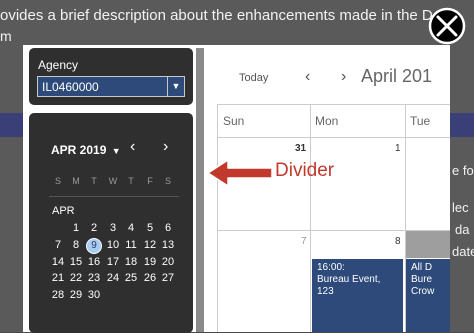 The image size is (474, 333). Describe the element at coordinates (447, 26) in the screenshot. I see `close-icon` at that location.